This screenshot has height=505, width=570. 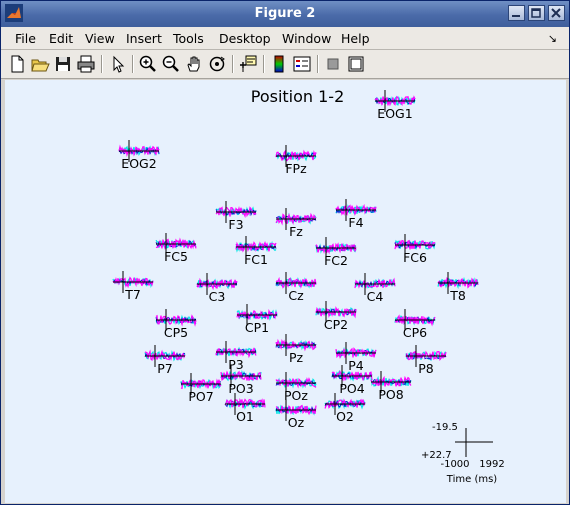 I want to click on figure-toolbar, so click(x=285, y=64).